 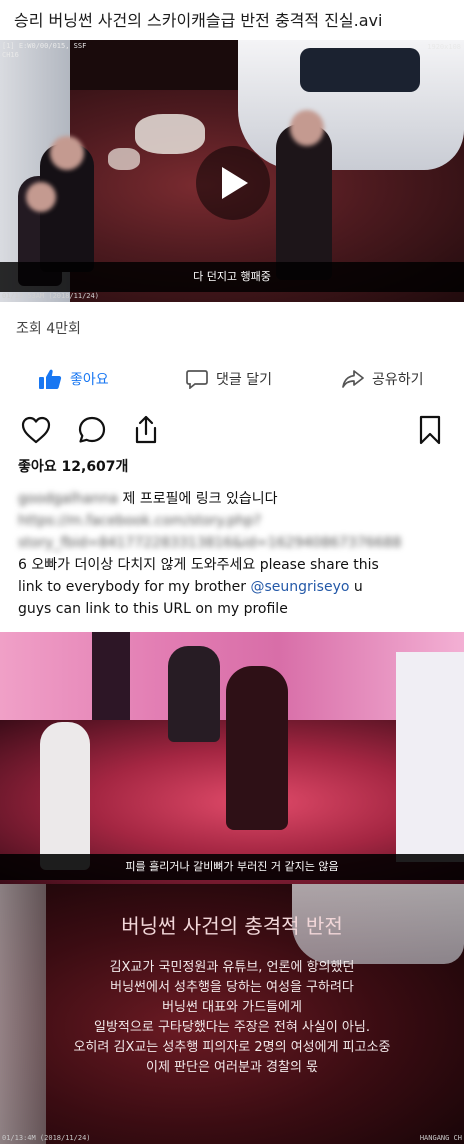 What do you see at coordinates (198, 565) in the screenshot?
I see `caption-text: 6 오빠가 더이상 다치지 않게 도와주세요 please share this` at bounding box center [198, 565].